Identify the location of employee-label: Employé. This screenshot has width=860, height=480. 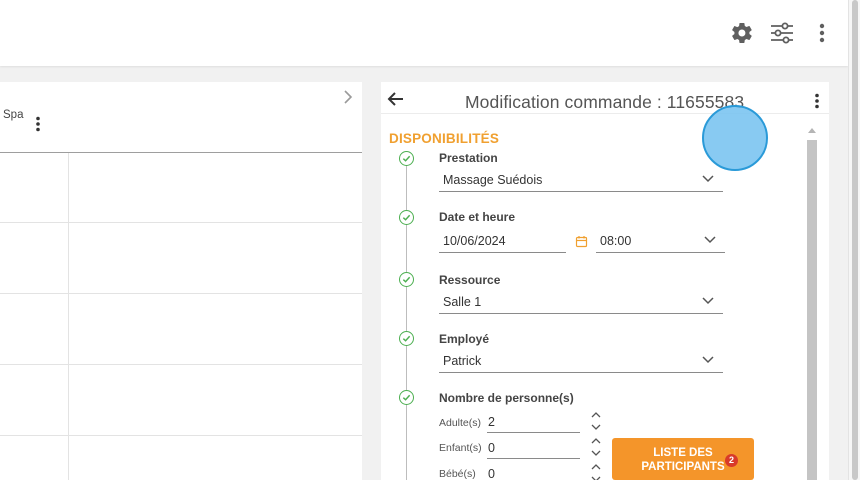
(464, 339).